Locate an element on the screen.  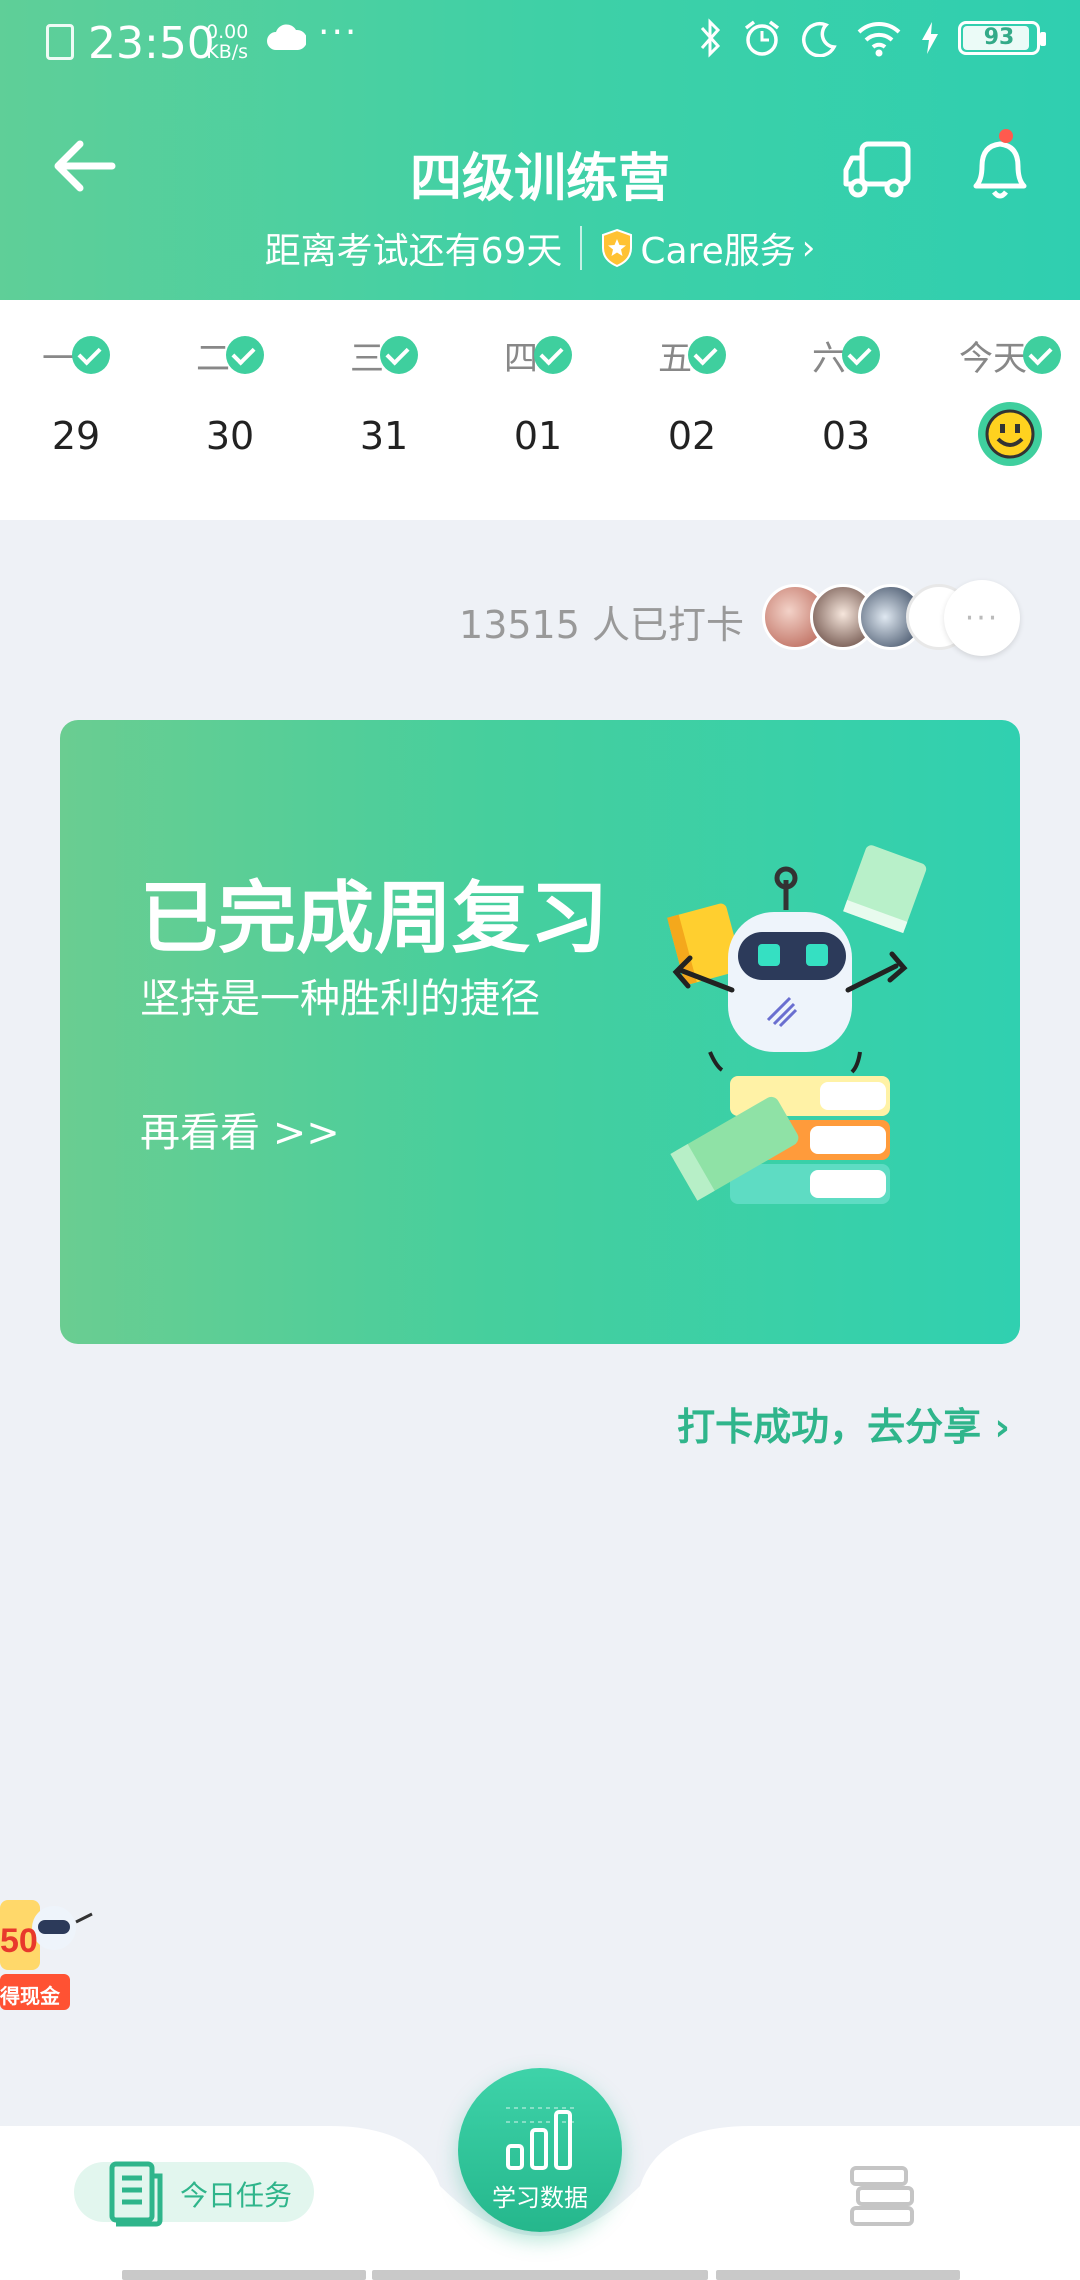
study-data-label: 学习数据 is located at coordinates (540, 2198).